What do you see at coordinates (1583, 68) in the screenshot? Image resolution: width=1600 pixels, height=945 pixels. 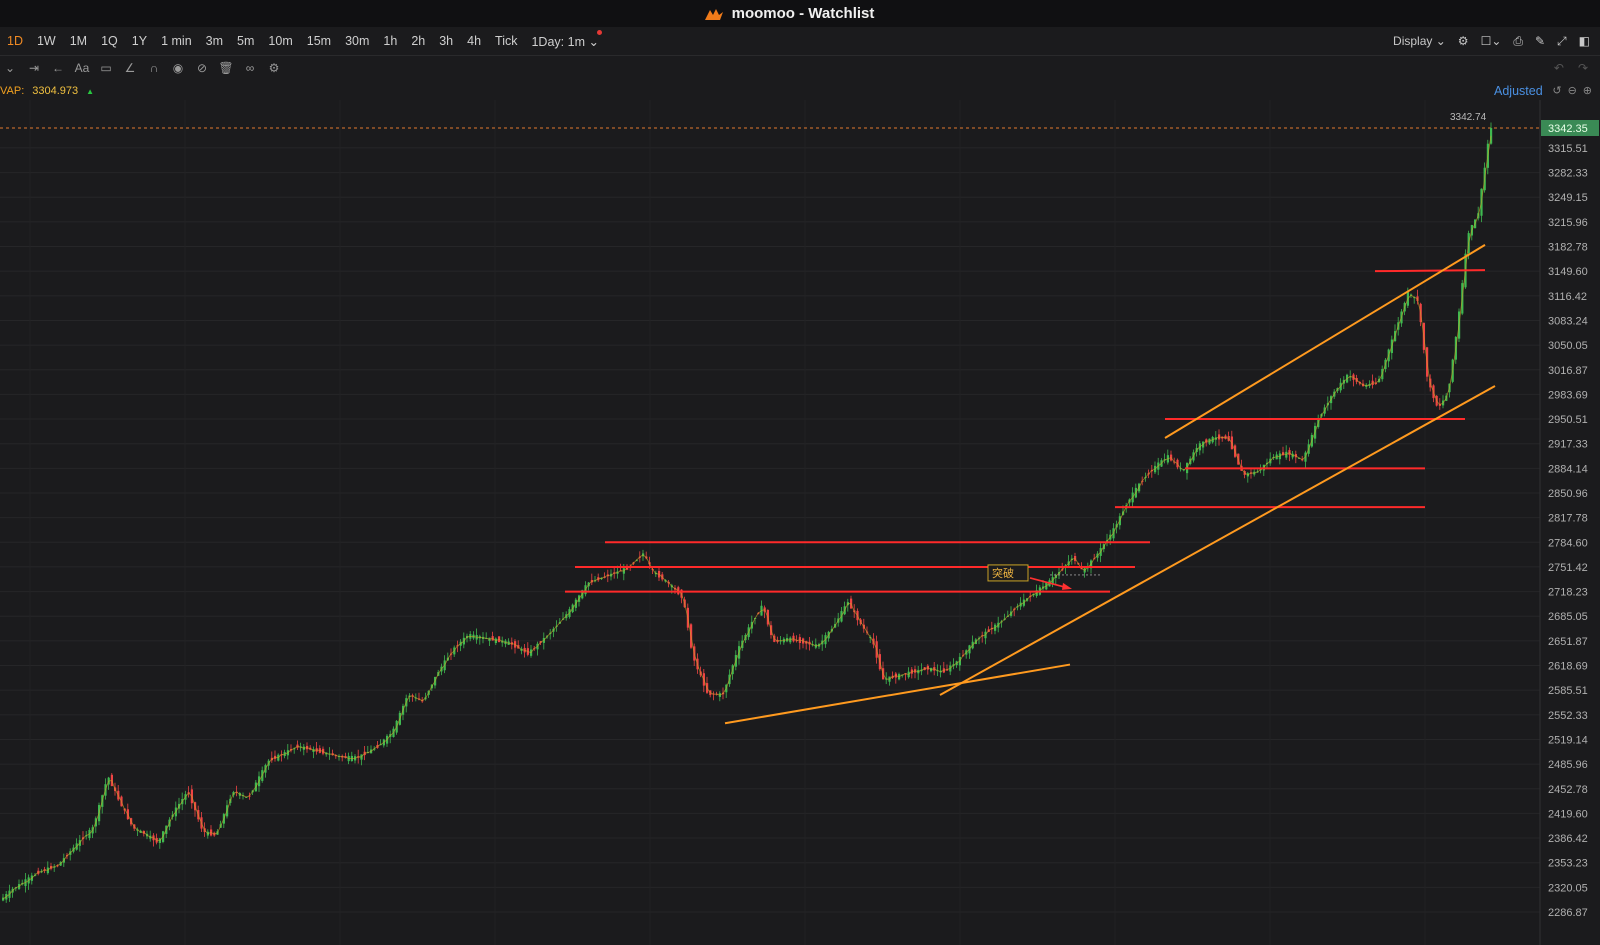 I see `redo-icon: ↷` at bounding box center [1583, 68].